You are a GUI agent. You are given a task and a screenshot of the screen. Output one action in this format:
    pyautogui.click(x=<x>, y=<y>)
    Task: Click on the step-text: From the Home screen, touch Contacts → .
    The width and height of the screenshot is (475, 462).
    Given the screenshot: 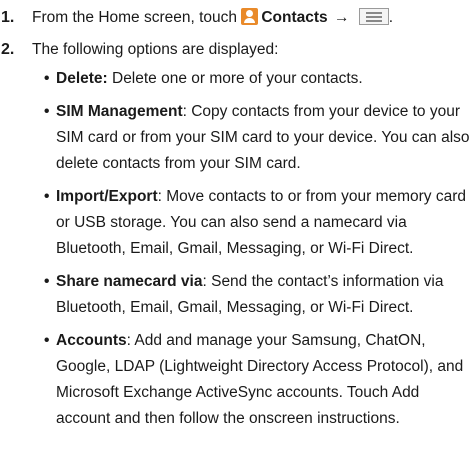 What is the action you would take?
    pyautogui.click(x=250, y=18)
    